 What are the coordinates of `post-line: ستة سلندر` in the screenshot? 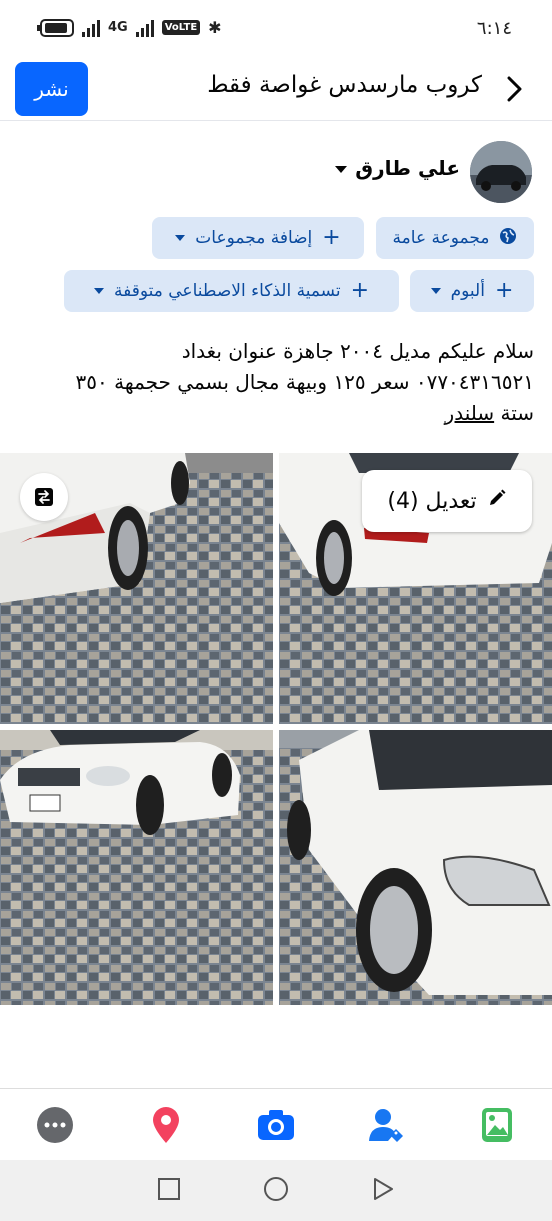 It's located at (274, 413).